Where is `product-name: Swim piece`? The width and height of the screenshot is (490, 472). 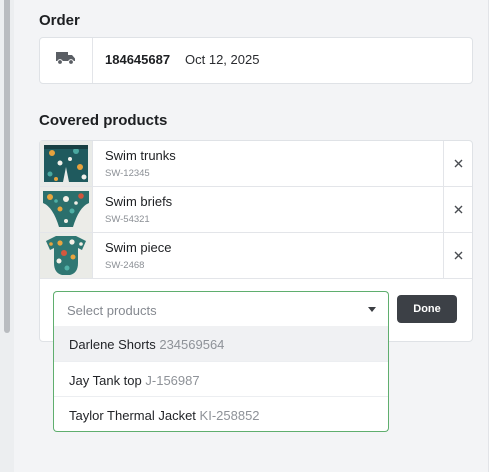
product-name: Swim piece is located at coordinates (138, 247).